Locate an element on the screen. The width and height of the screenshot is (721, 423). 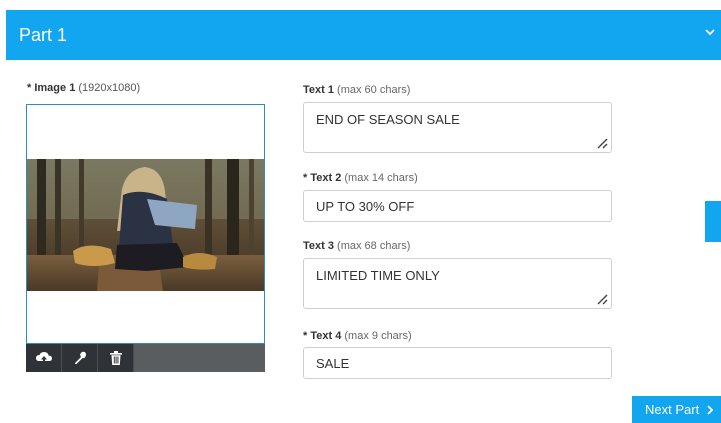
section-title: Part 1 is located at coordinates (43, 34).